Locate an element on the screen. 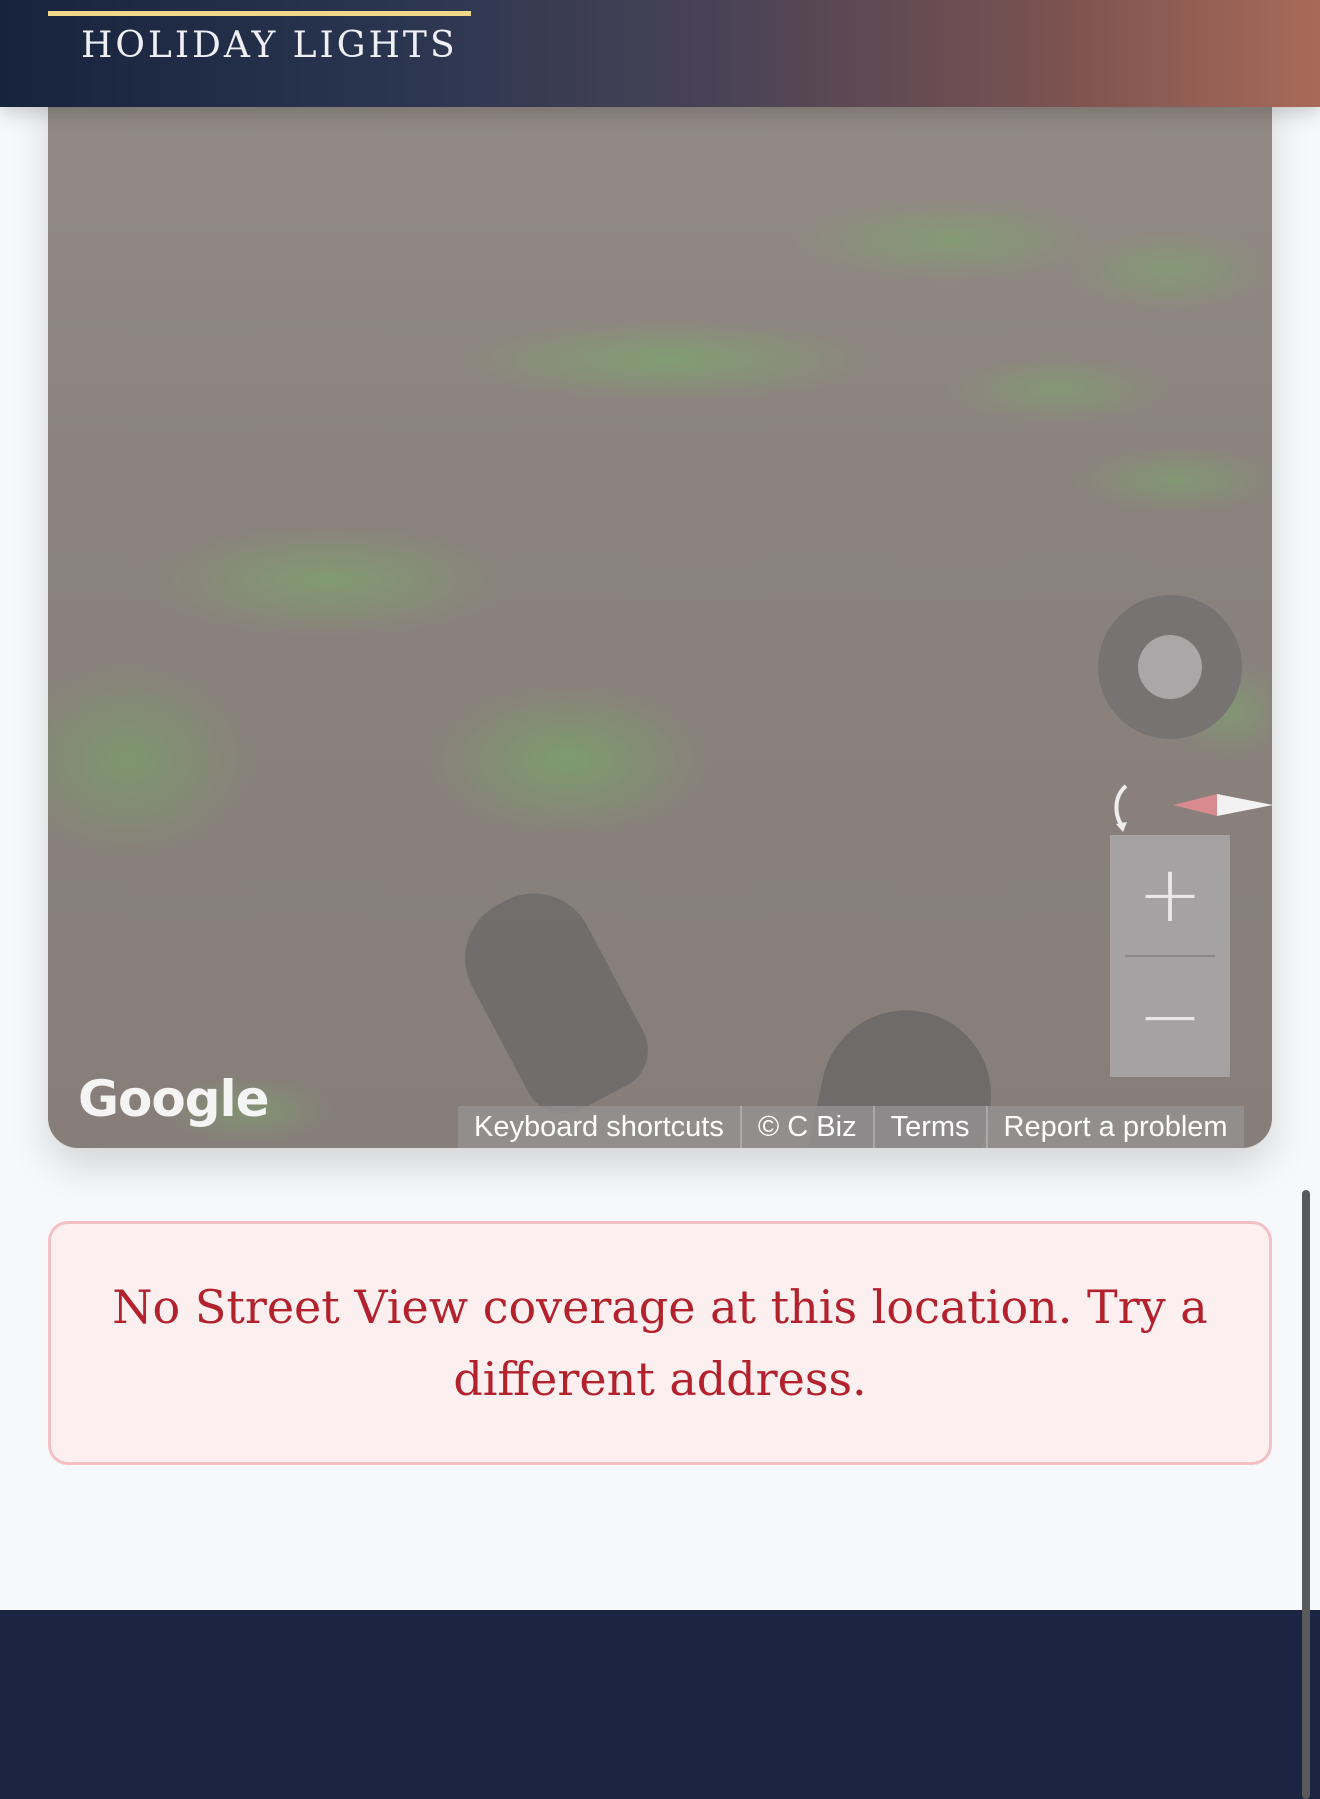 The width and height of the screenshot is (1320, 1799). minus-icon: − is located at coordinates (1170, 1017).